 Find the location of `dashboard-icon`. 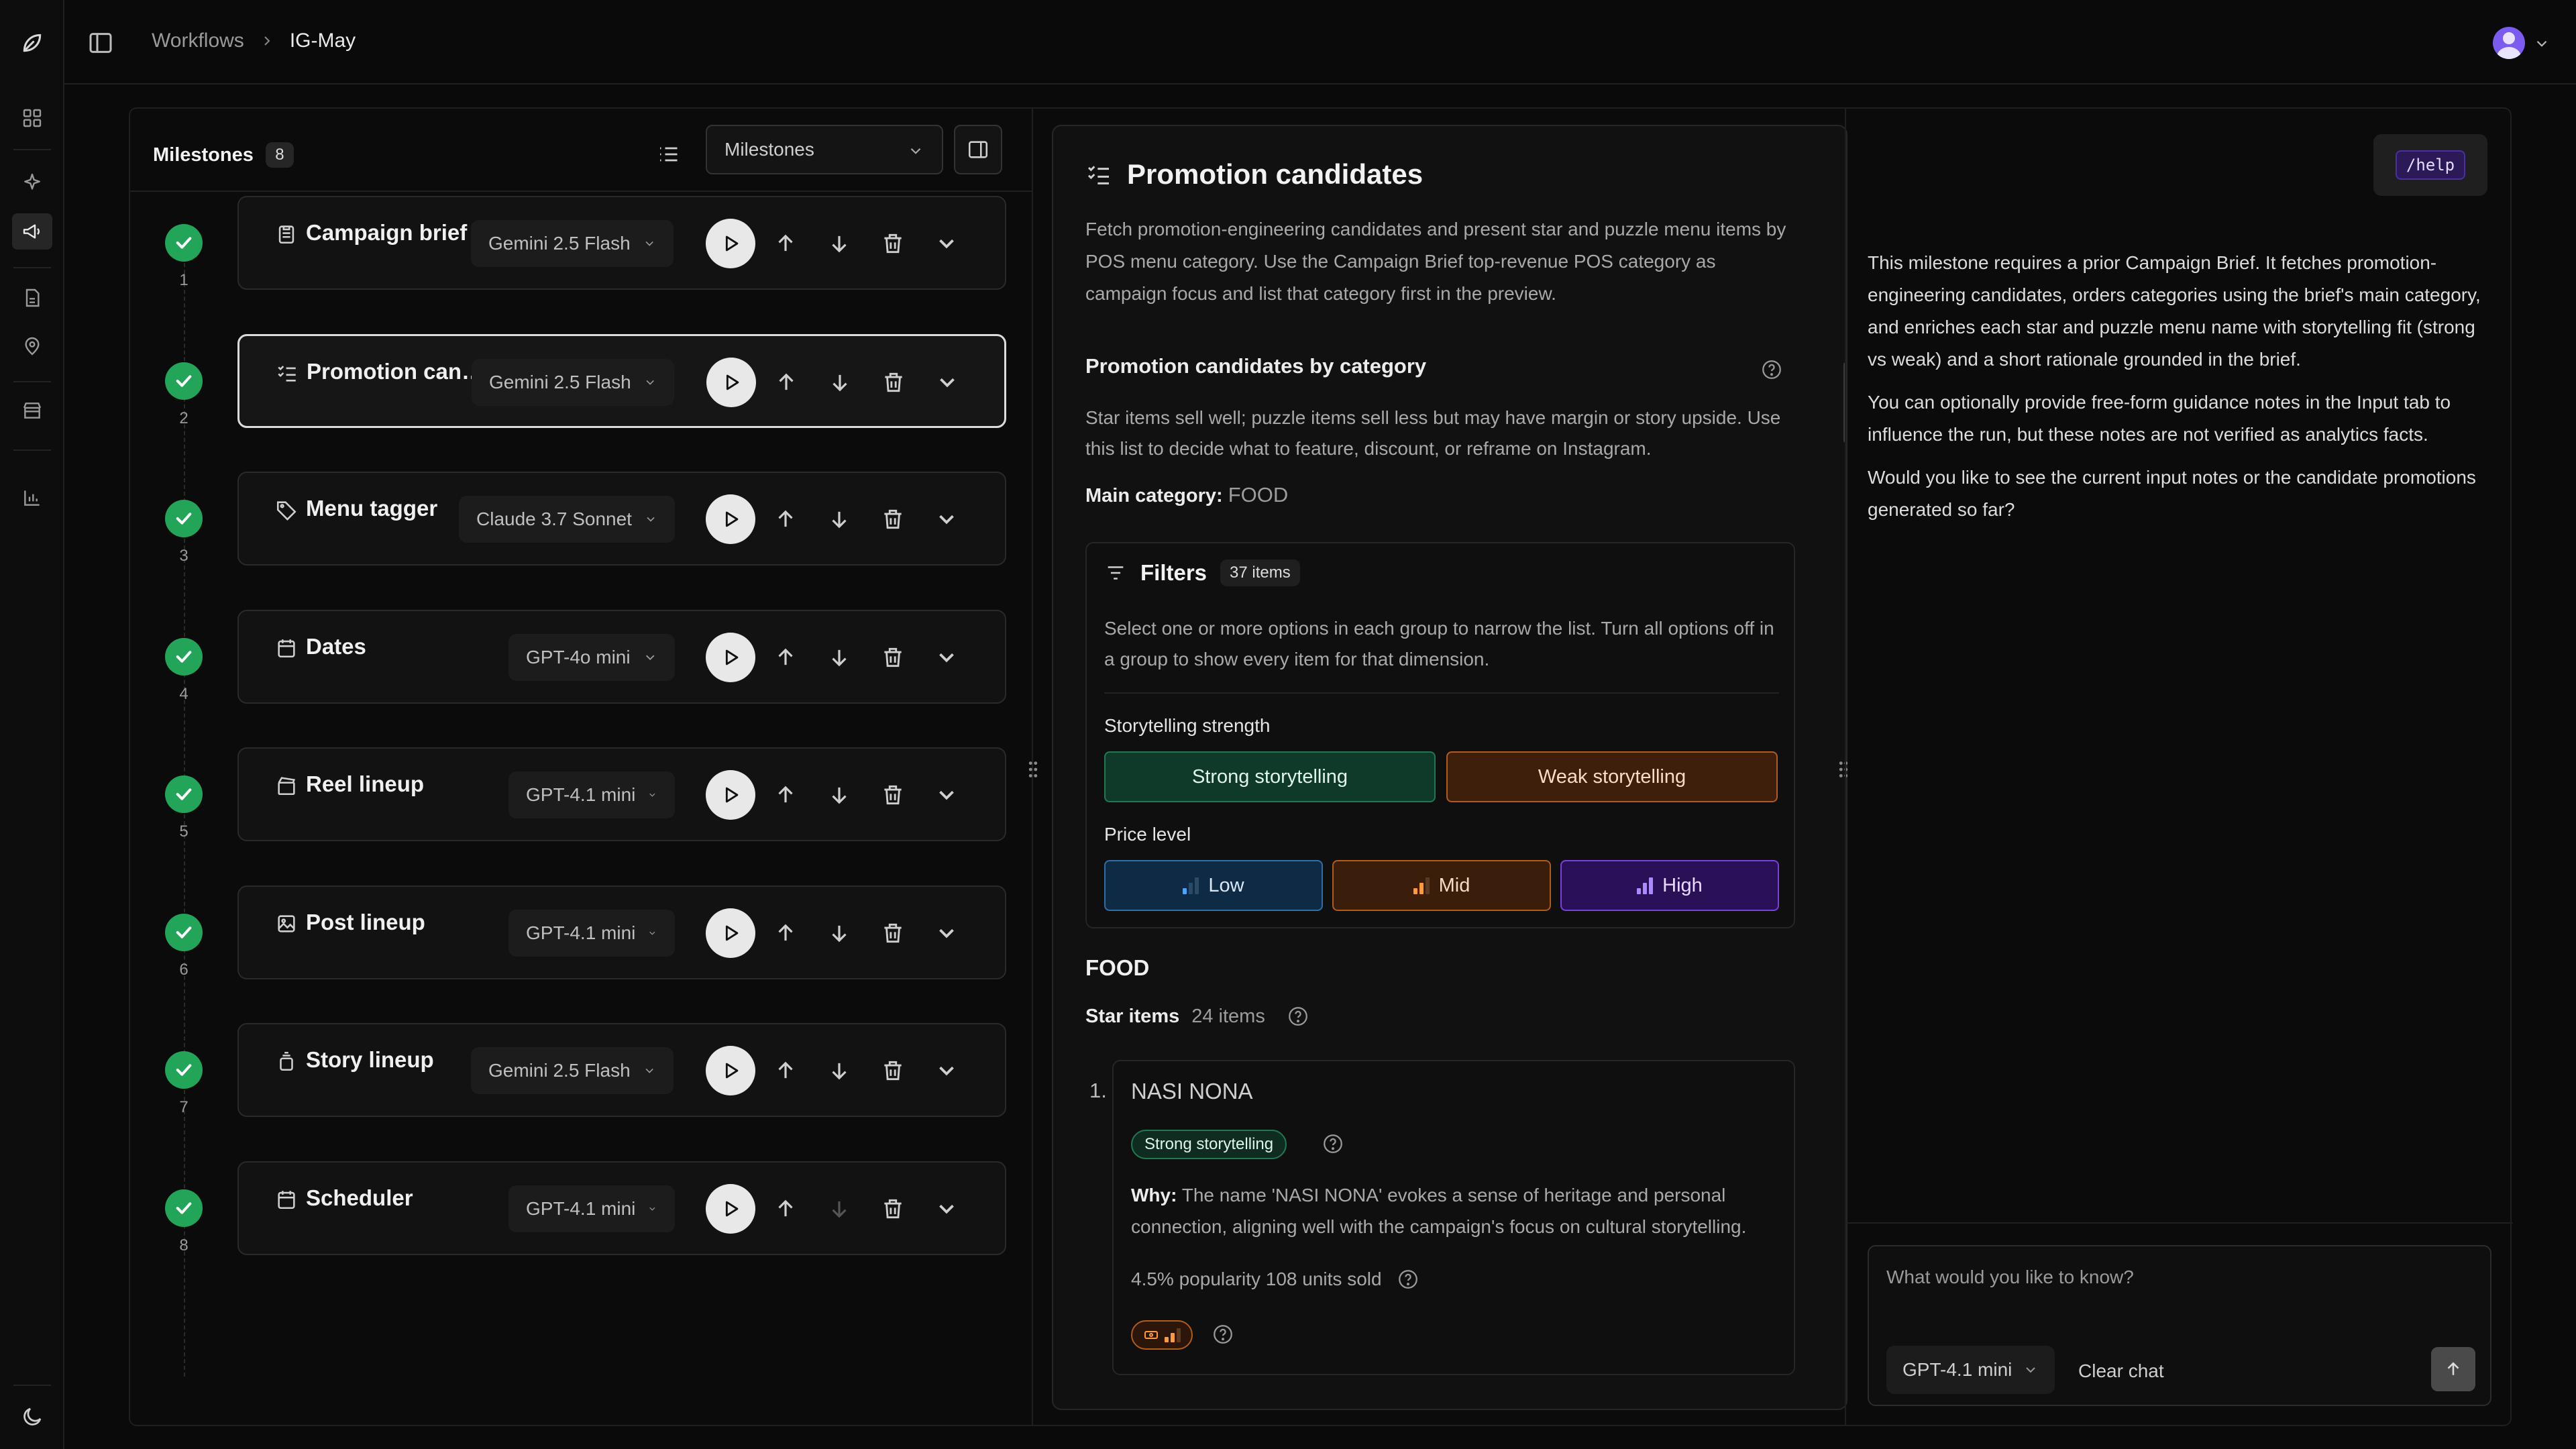

dashboard-icon is located at coordinates (32, 118).